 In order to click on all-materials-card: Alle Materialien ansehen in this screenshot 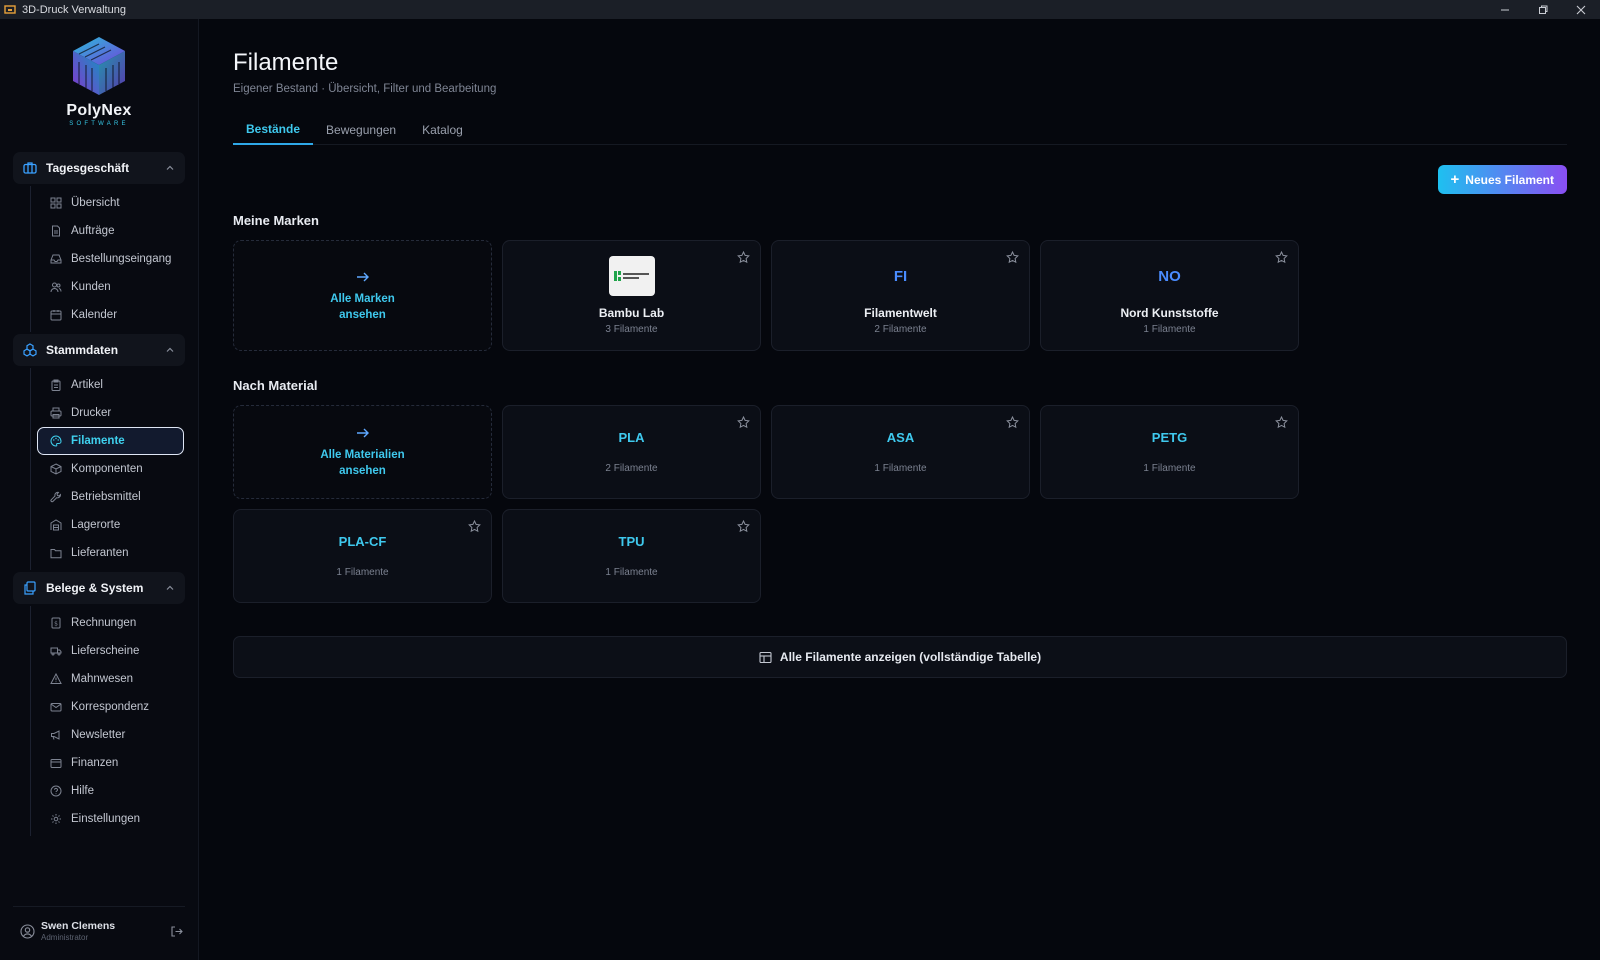, I will do `click(362, 452)`.